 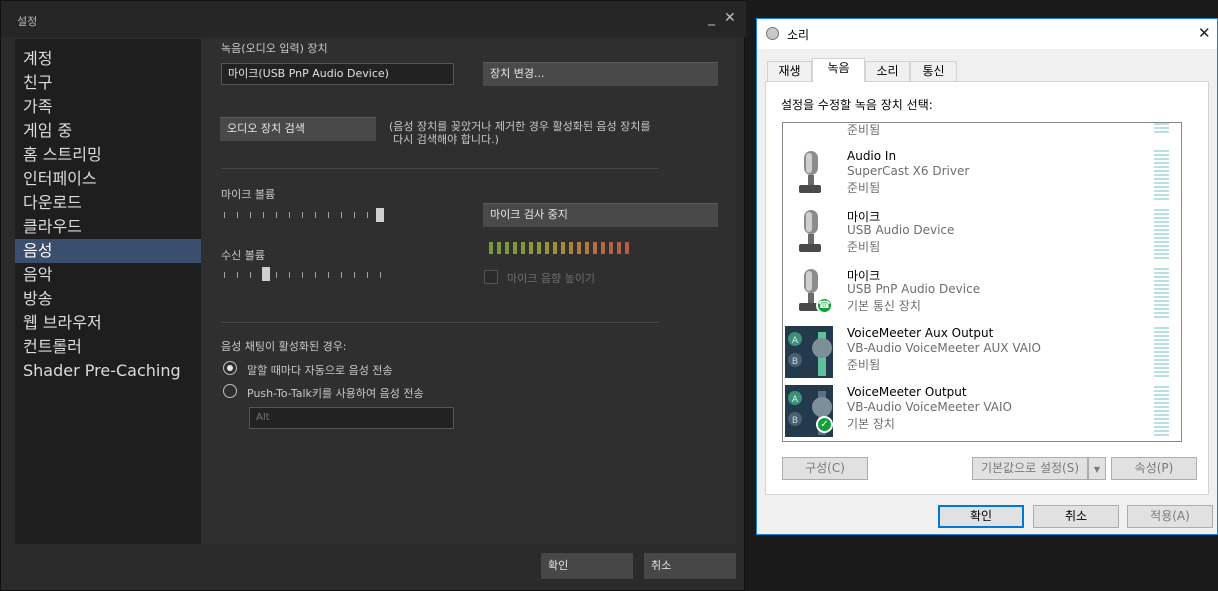 What do you see at coordinates (884, 306) in the screenshot?
I see `device-status: 기본 통신 장치` at bounding box center [884, 306].